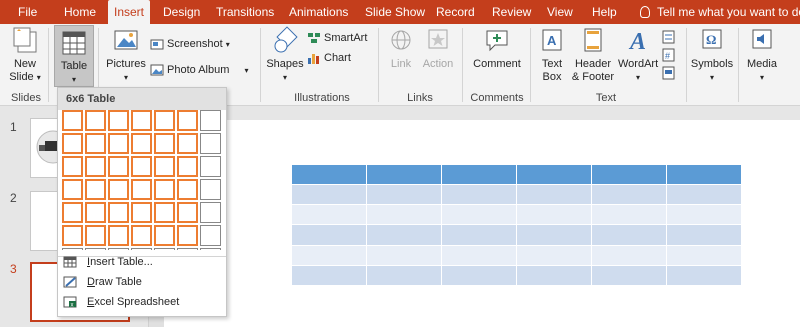 Image resolution: width=800 pixels, height=327 pixels. Describe the element at coordinates (395, 12) in the screenshot. I see `tab-slide-show: Slide Show` at that location.